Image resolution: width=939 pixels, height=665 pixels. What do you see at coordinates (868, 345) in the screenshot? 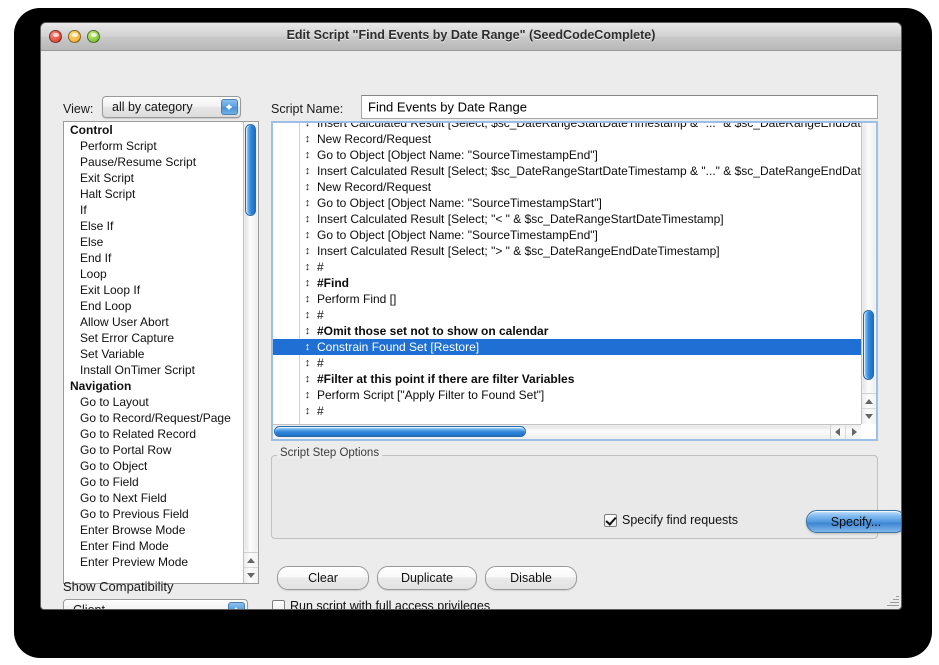
I see `steps-scrollbar-thumb` at bounding box center [868, 345].